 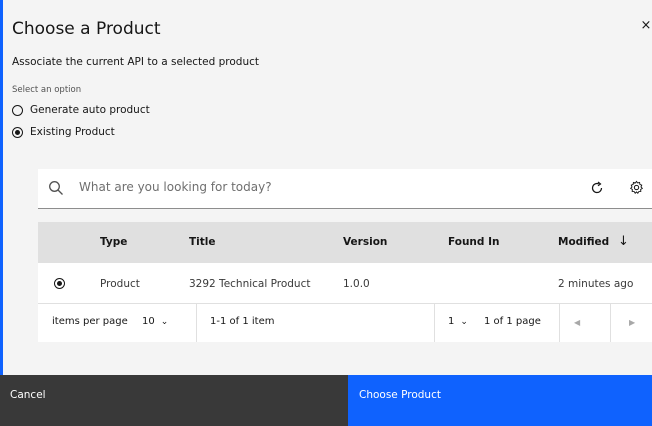 What do you see at coordinates (623, 241) in the screenshot?
I see `sort-arrow-icon: ↓` at bounding box center [623, 241].